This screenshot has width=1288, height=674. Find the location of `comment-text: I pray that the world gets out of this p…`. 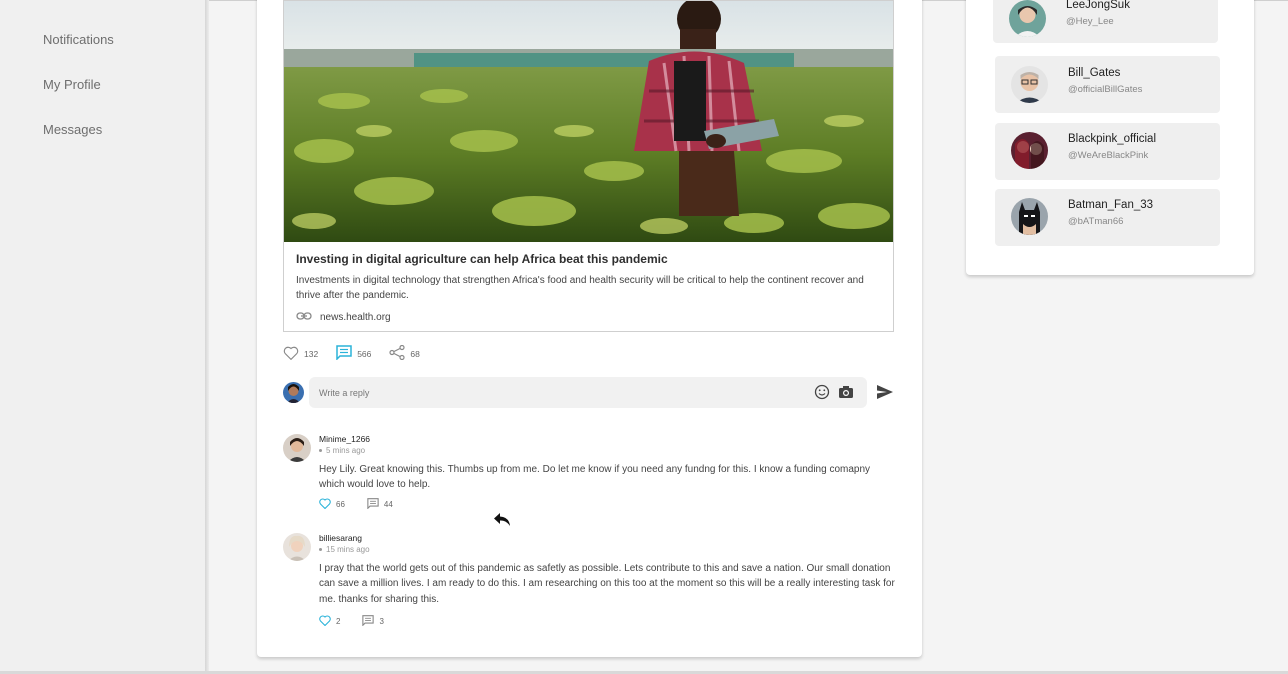

comment-text: I pray that the world gets out of this p… is located at coordinates (607, 584).